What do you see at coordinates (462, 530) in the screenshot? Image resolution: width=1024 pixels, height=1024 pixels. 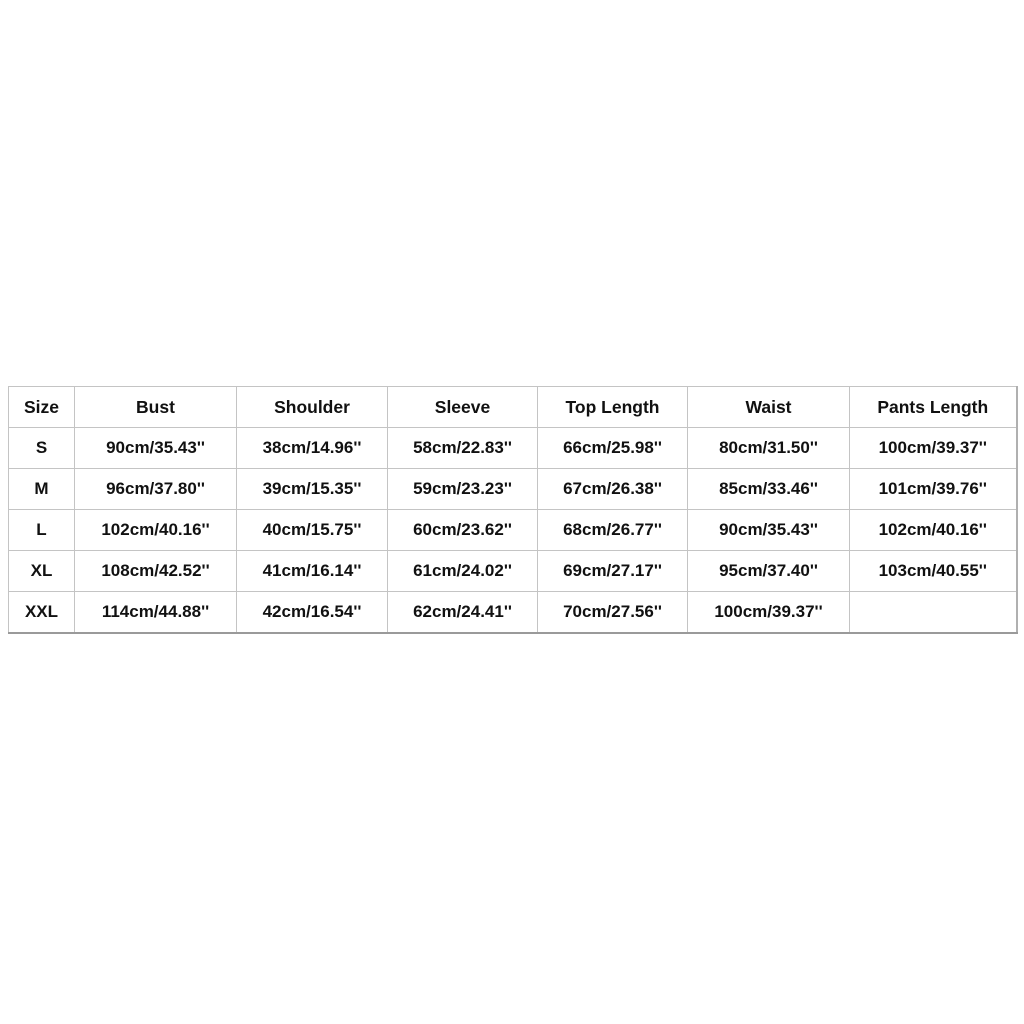 I see `cell-sleeve: 60cm/23.62''` at bounding box center [462, 530].